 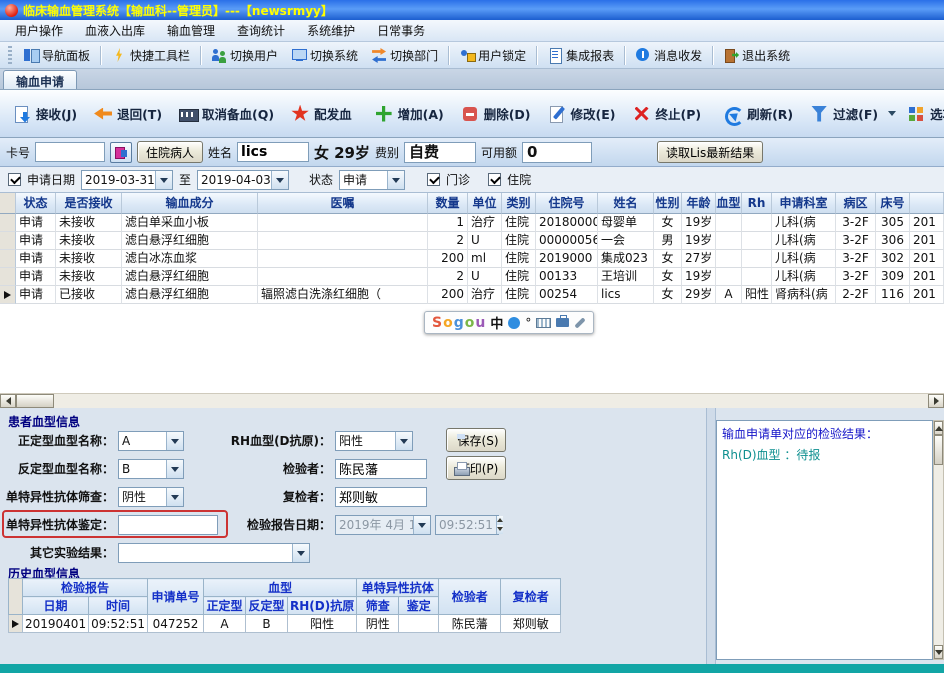 What do you see at coordinates (383, 524) in the screenshot?
I see `report-date-picker: 2019年 4月 1日` at bounding box center [383, 524].